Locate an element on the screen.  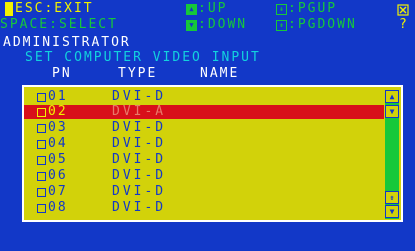
pgup-hint: :PGUP is located at coordinates (313, 8).